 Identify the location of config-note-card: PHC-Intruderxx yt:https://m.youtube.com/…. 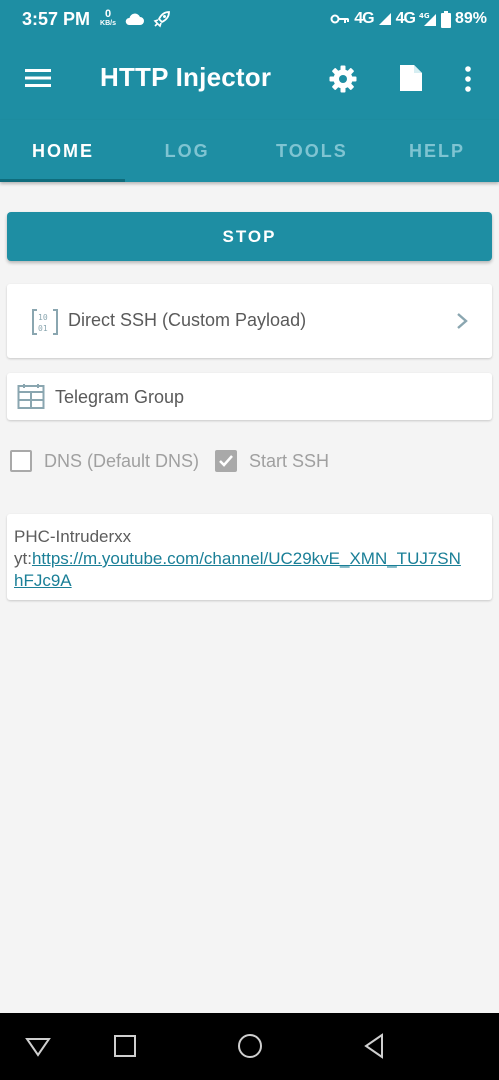
(249, 557).